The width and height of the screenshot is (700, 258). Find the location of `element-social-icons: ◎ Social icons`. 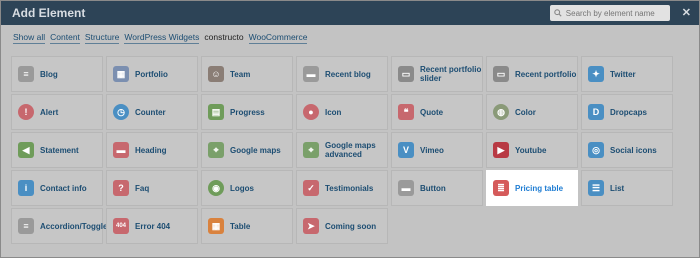

element-social-icons: ◎ Social icons is located at coordinates (627, 150).